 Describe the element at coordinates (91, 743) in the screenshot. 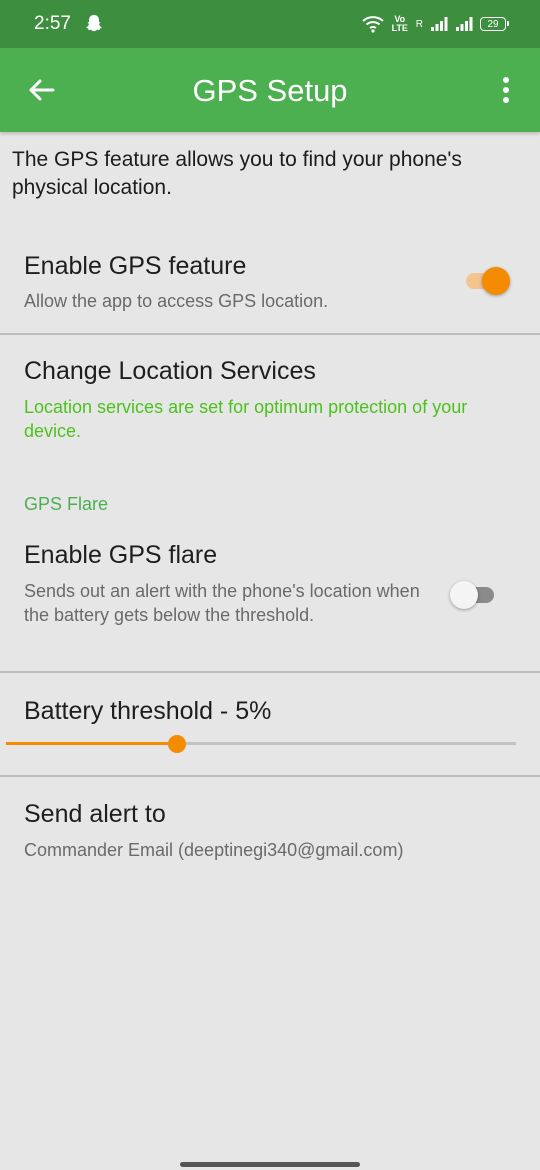

I see `slider-fill` at that location.